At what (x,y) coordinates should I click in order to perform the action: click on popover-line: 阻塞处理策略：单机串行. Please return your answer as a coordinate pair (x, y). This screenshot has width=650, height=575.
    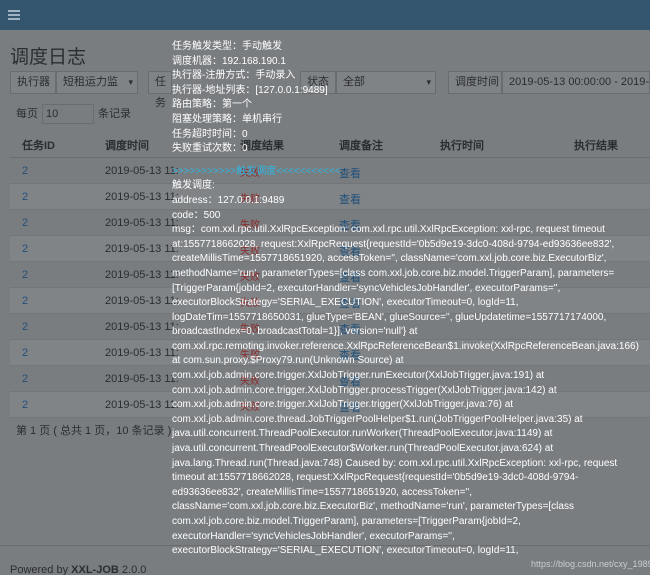
    Looking at the image, I should click on (227, 119).